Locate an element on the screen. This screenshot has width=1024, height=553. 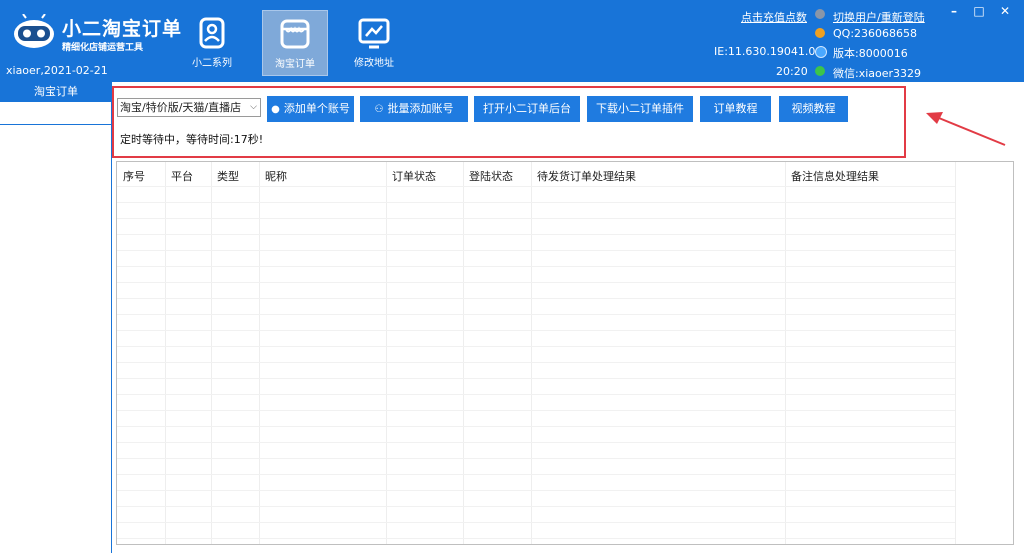
annotation-arrow-icon is located at coordinates (966, 129).